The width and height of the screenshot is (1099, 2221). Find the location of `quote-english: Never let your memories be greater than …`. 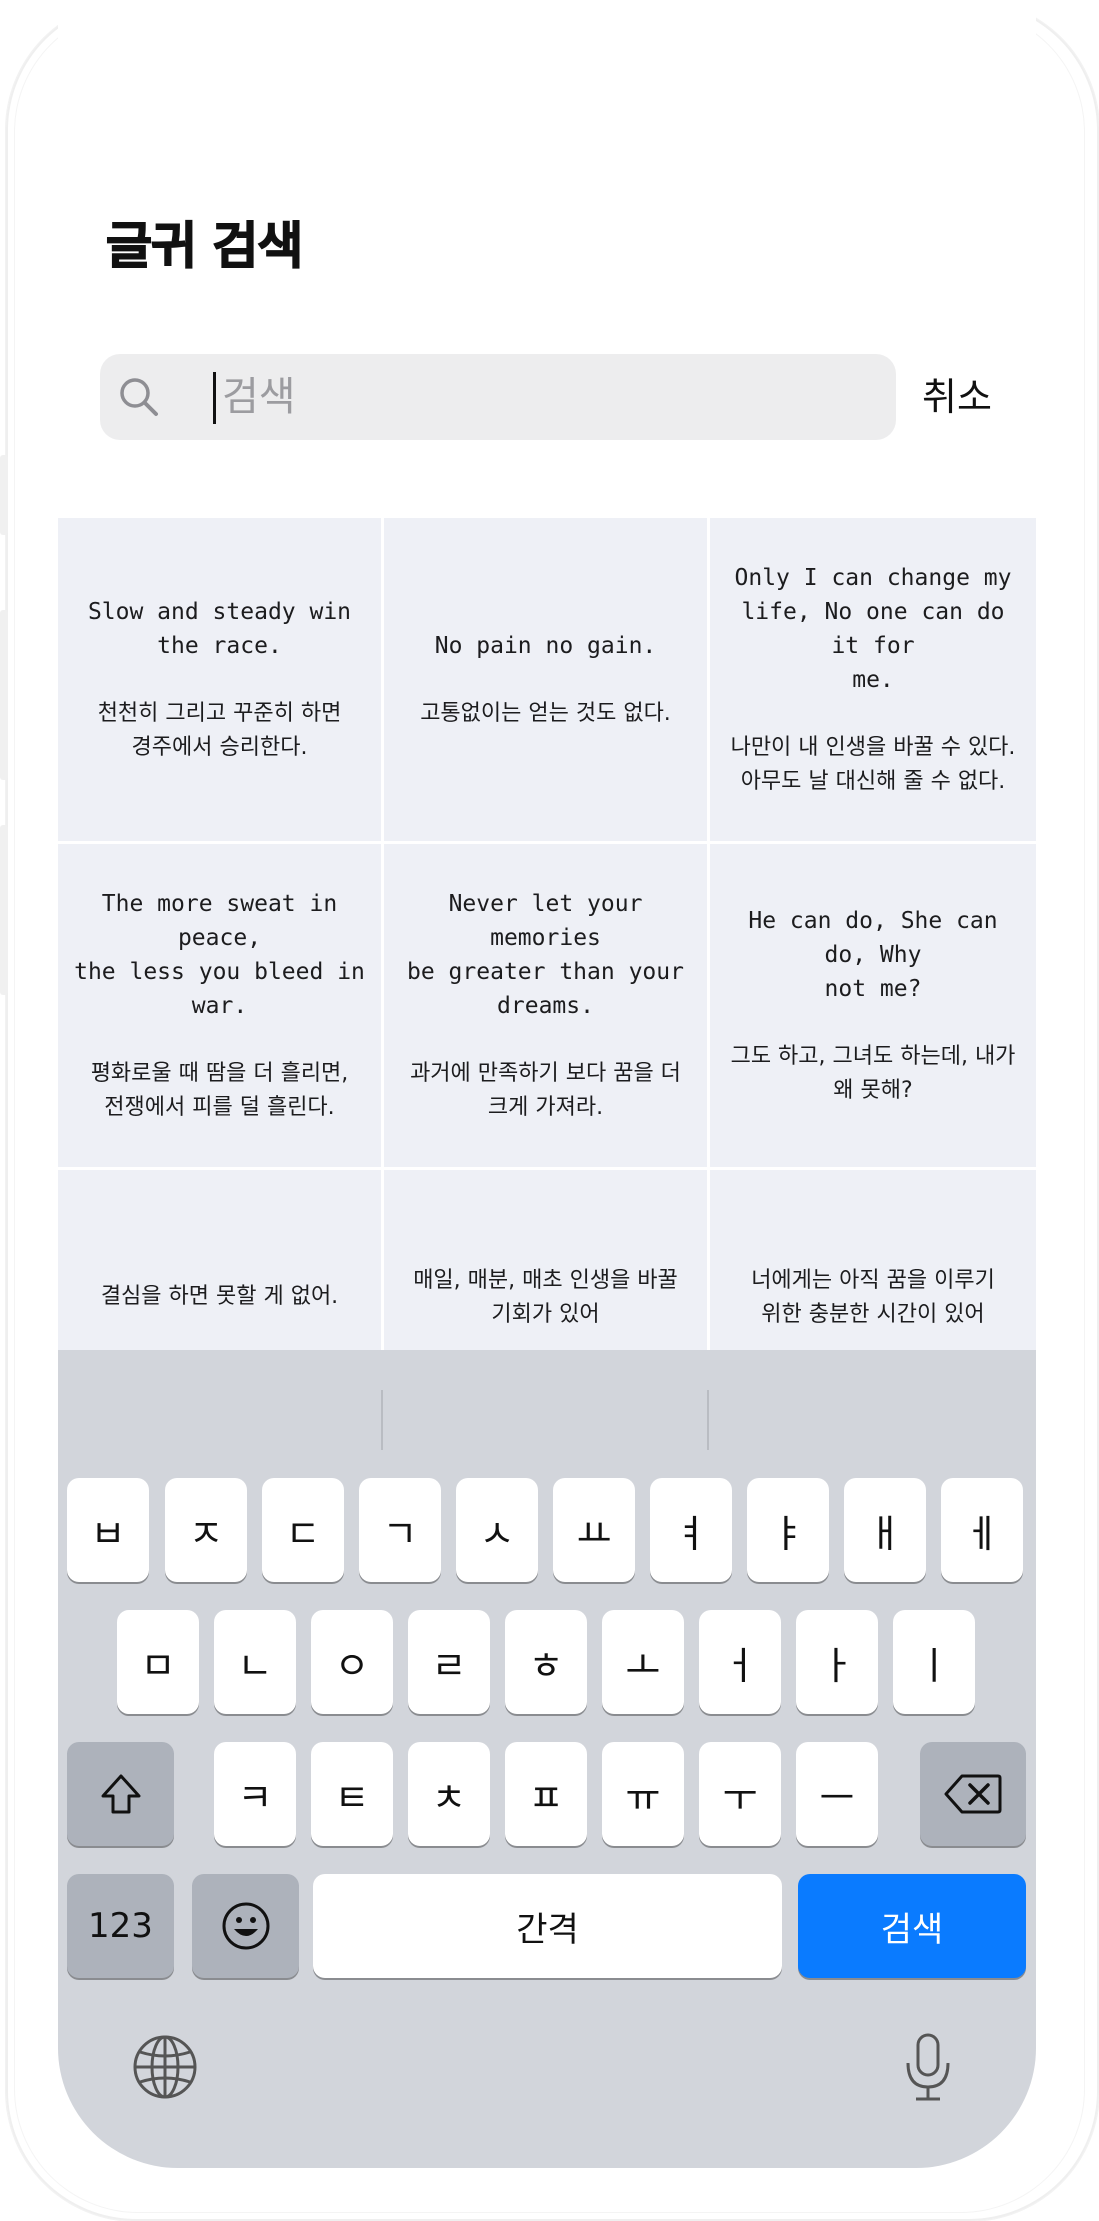

quote-english: Never let your memories be greater than … is located at coordinates (545, 954).